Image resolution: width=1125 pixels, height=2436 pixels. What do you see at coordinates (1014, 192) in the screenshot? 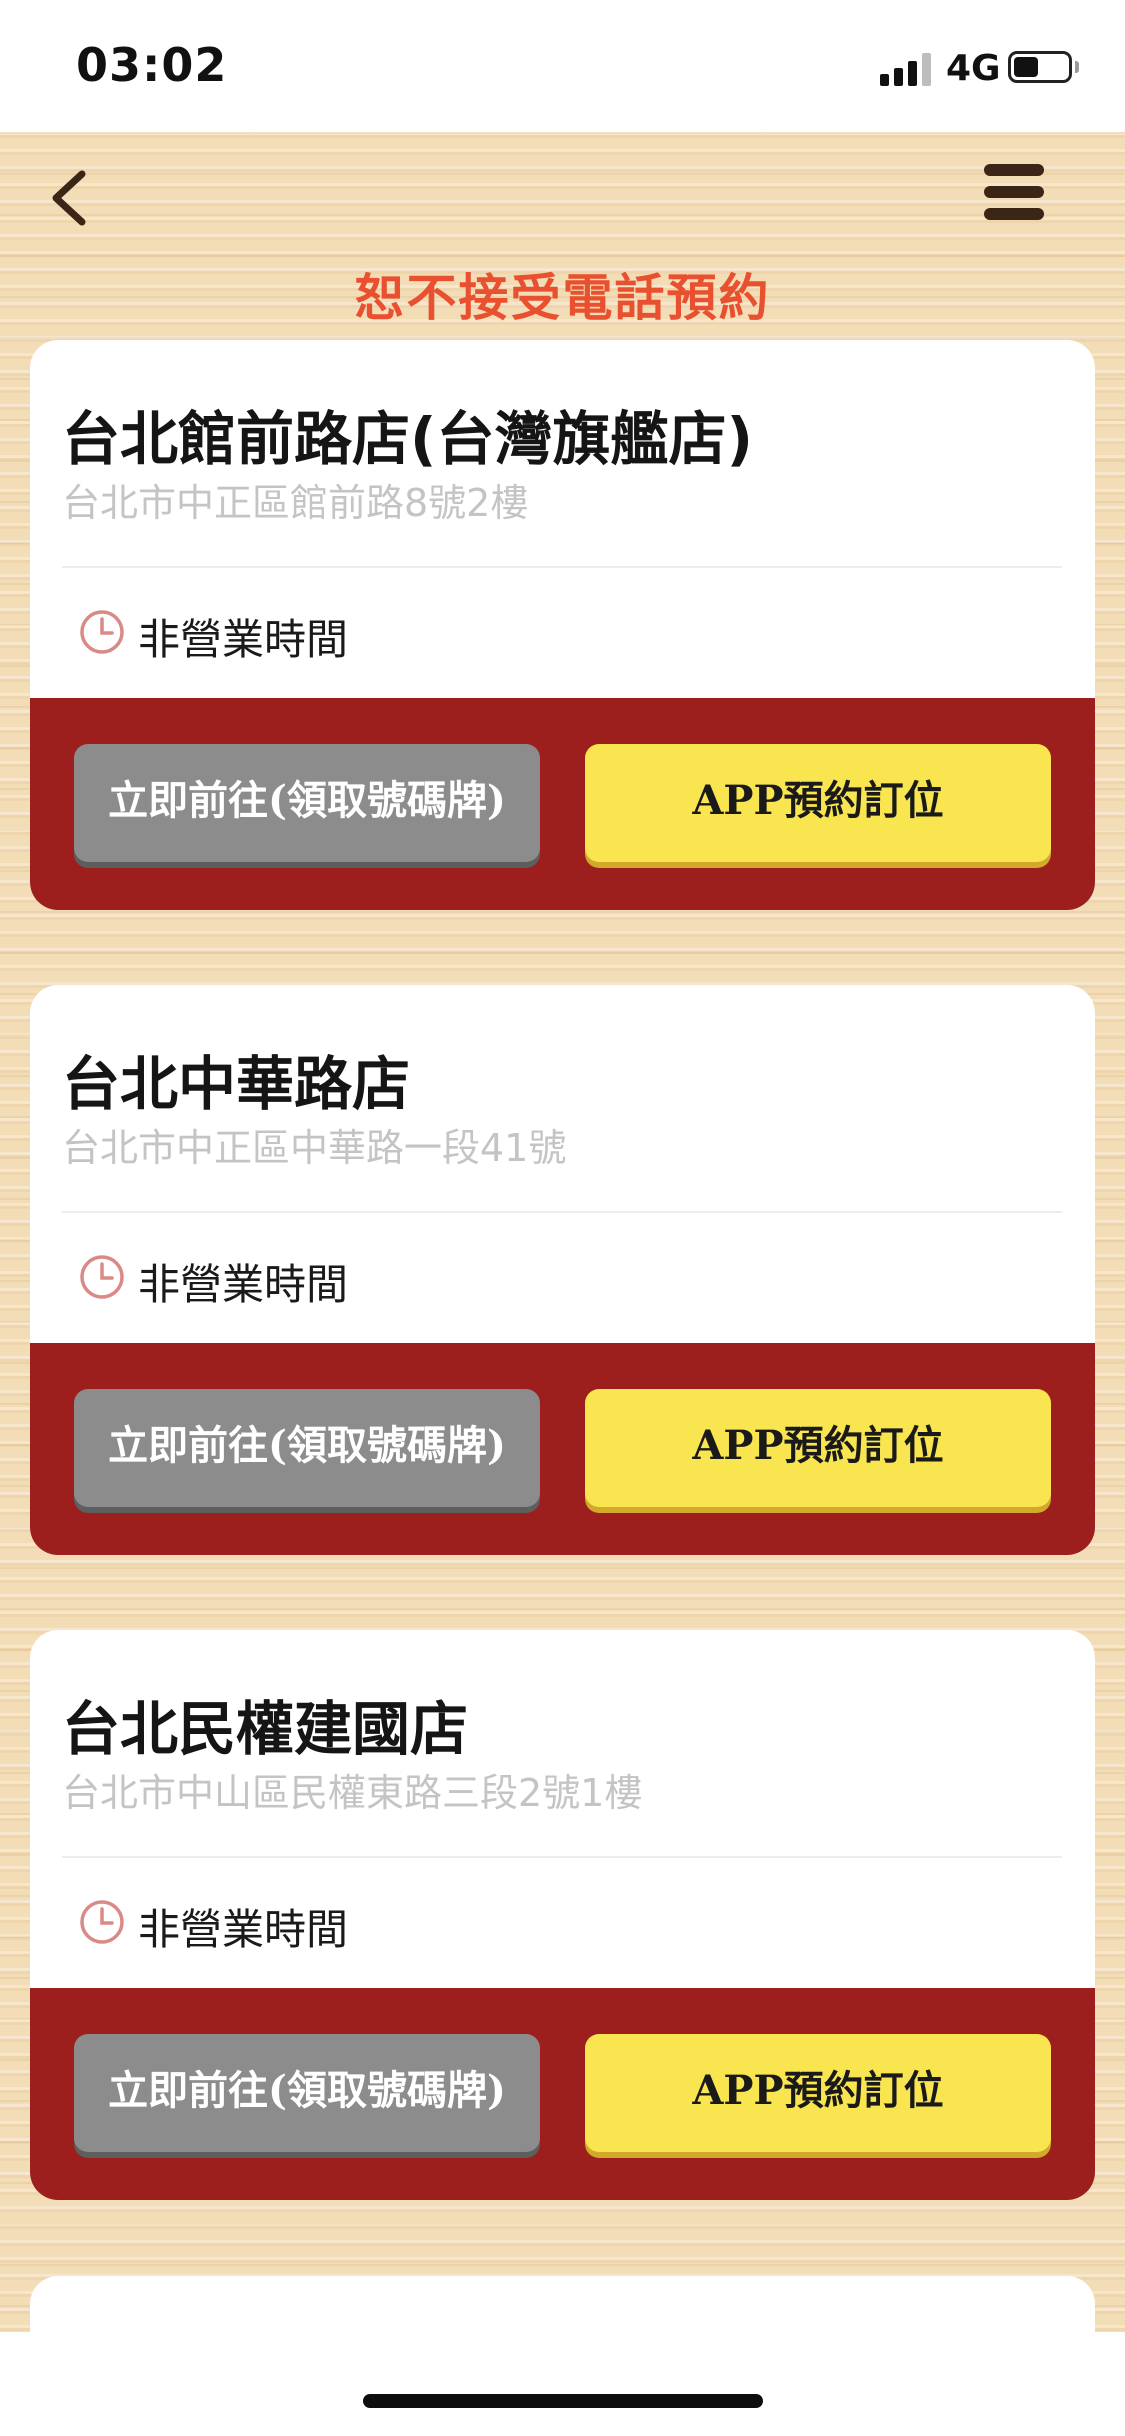
I see `menu-button` at bounding box center [1014, 192].